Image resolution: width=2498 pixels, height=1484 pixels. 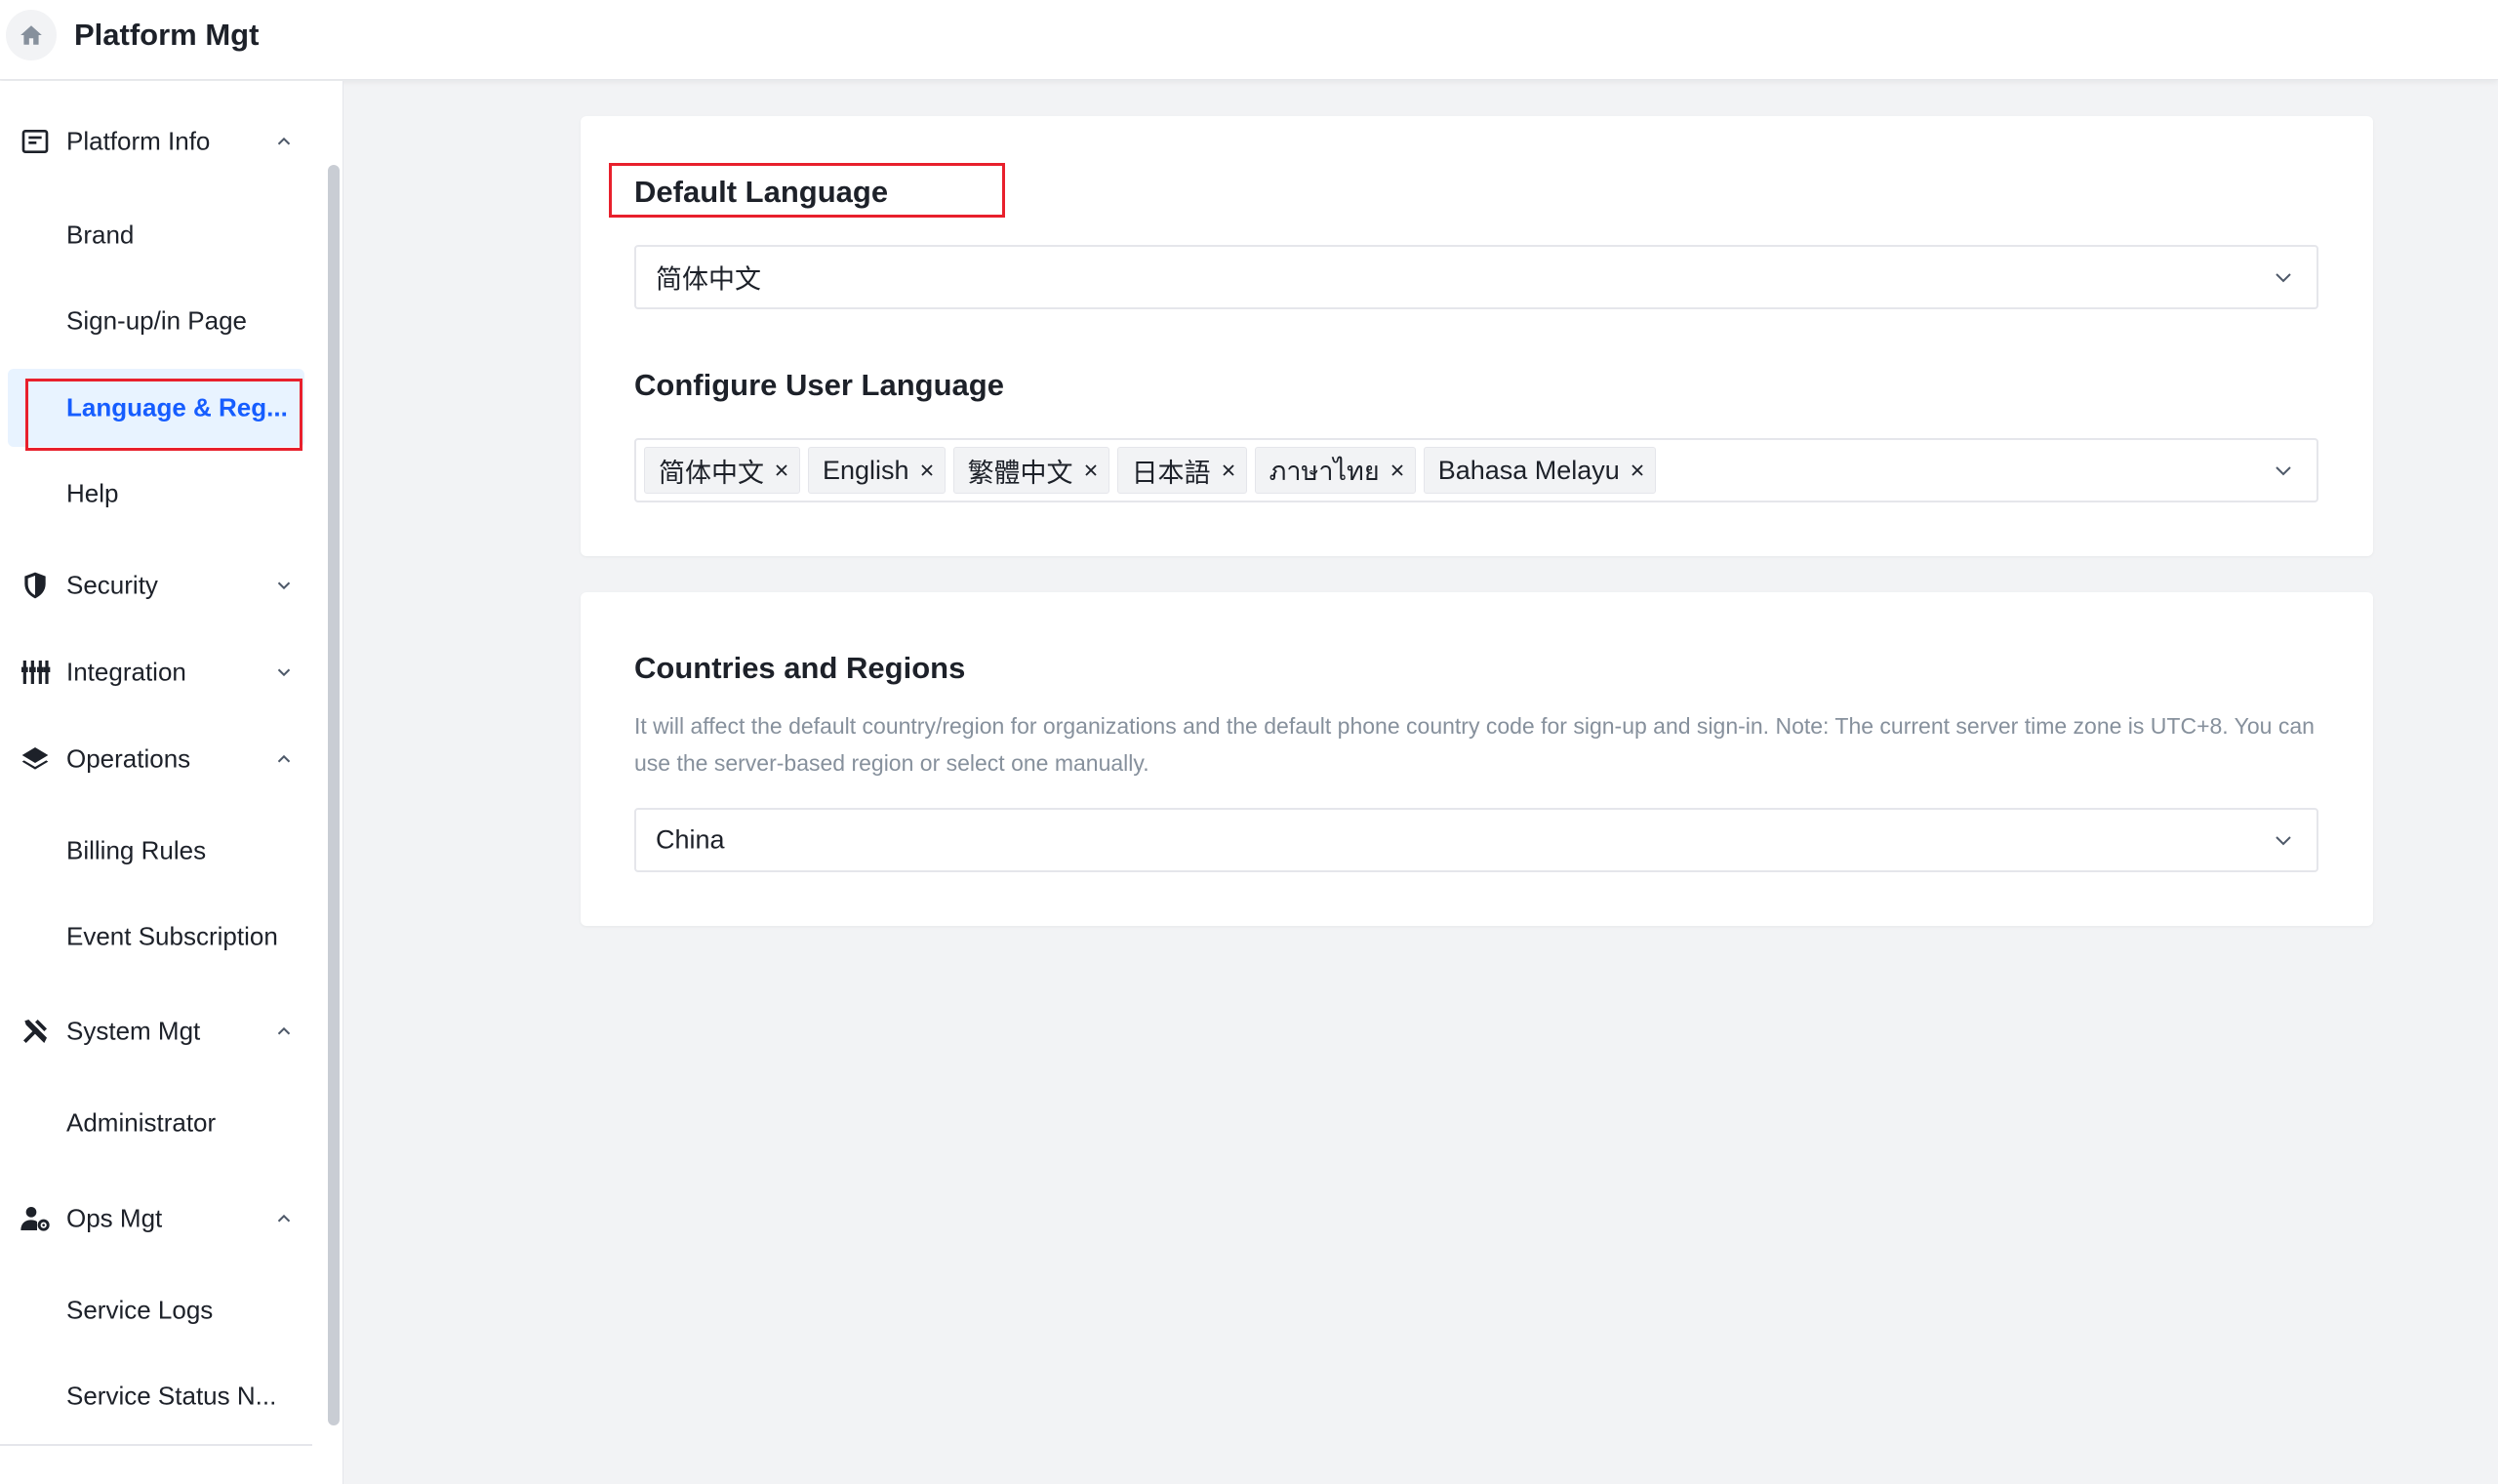 What do you see at coordinates (92, 493) in the screenshot?
I see `sidebar-item-label: Help` at bounding box center [92, 493].